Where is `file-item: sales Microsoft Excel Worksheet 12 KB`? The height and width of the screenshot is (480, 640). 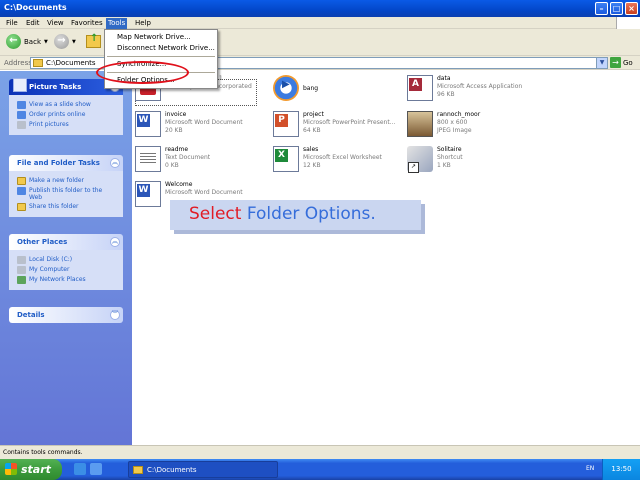 file-item: sales Microsoft Excel Worksheet 12 KB is located at coordinates (327, 159).